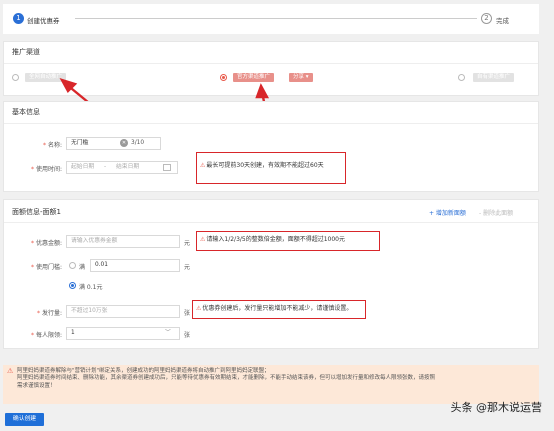 Image resolution: width=554 pixels, height=431 pixels. I want to click on denomination-title: 面额信息-面额1, so click(36, 212).